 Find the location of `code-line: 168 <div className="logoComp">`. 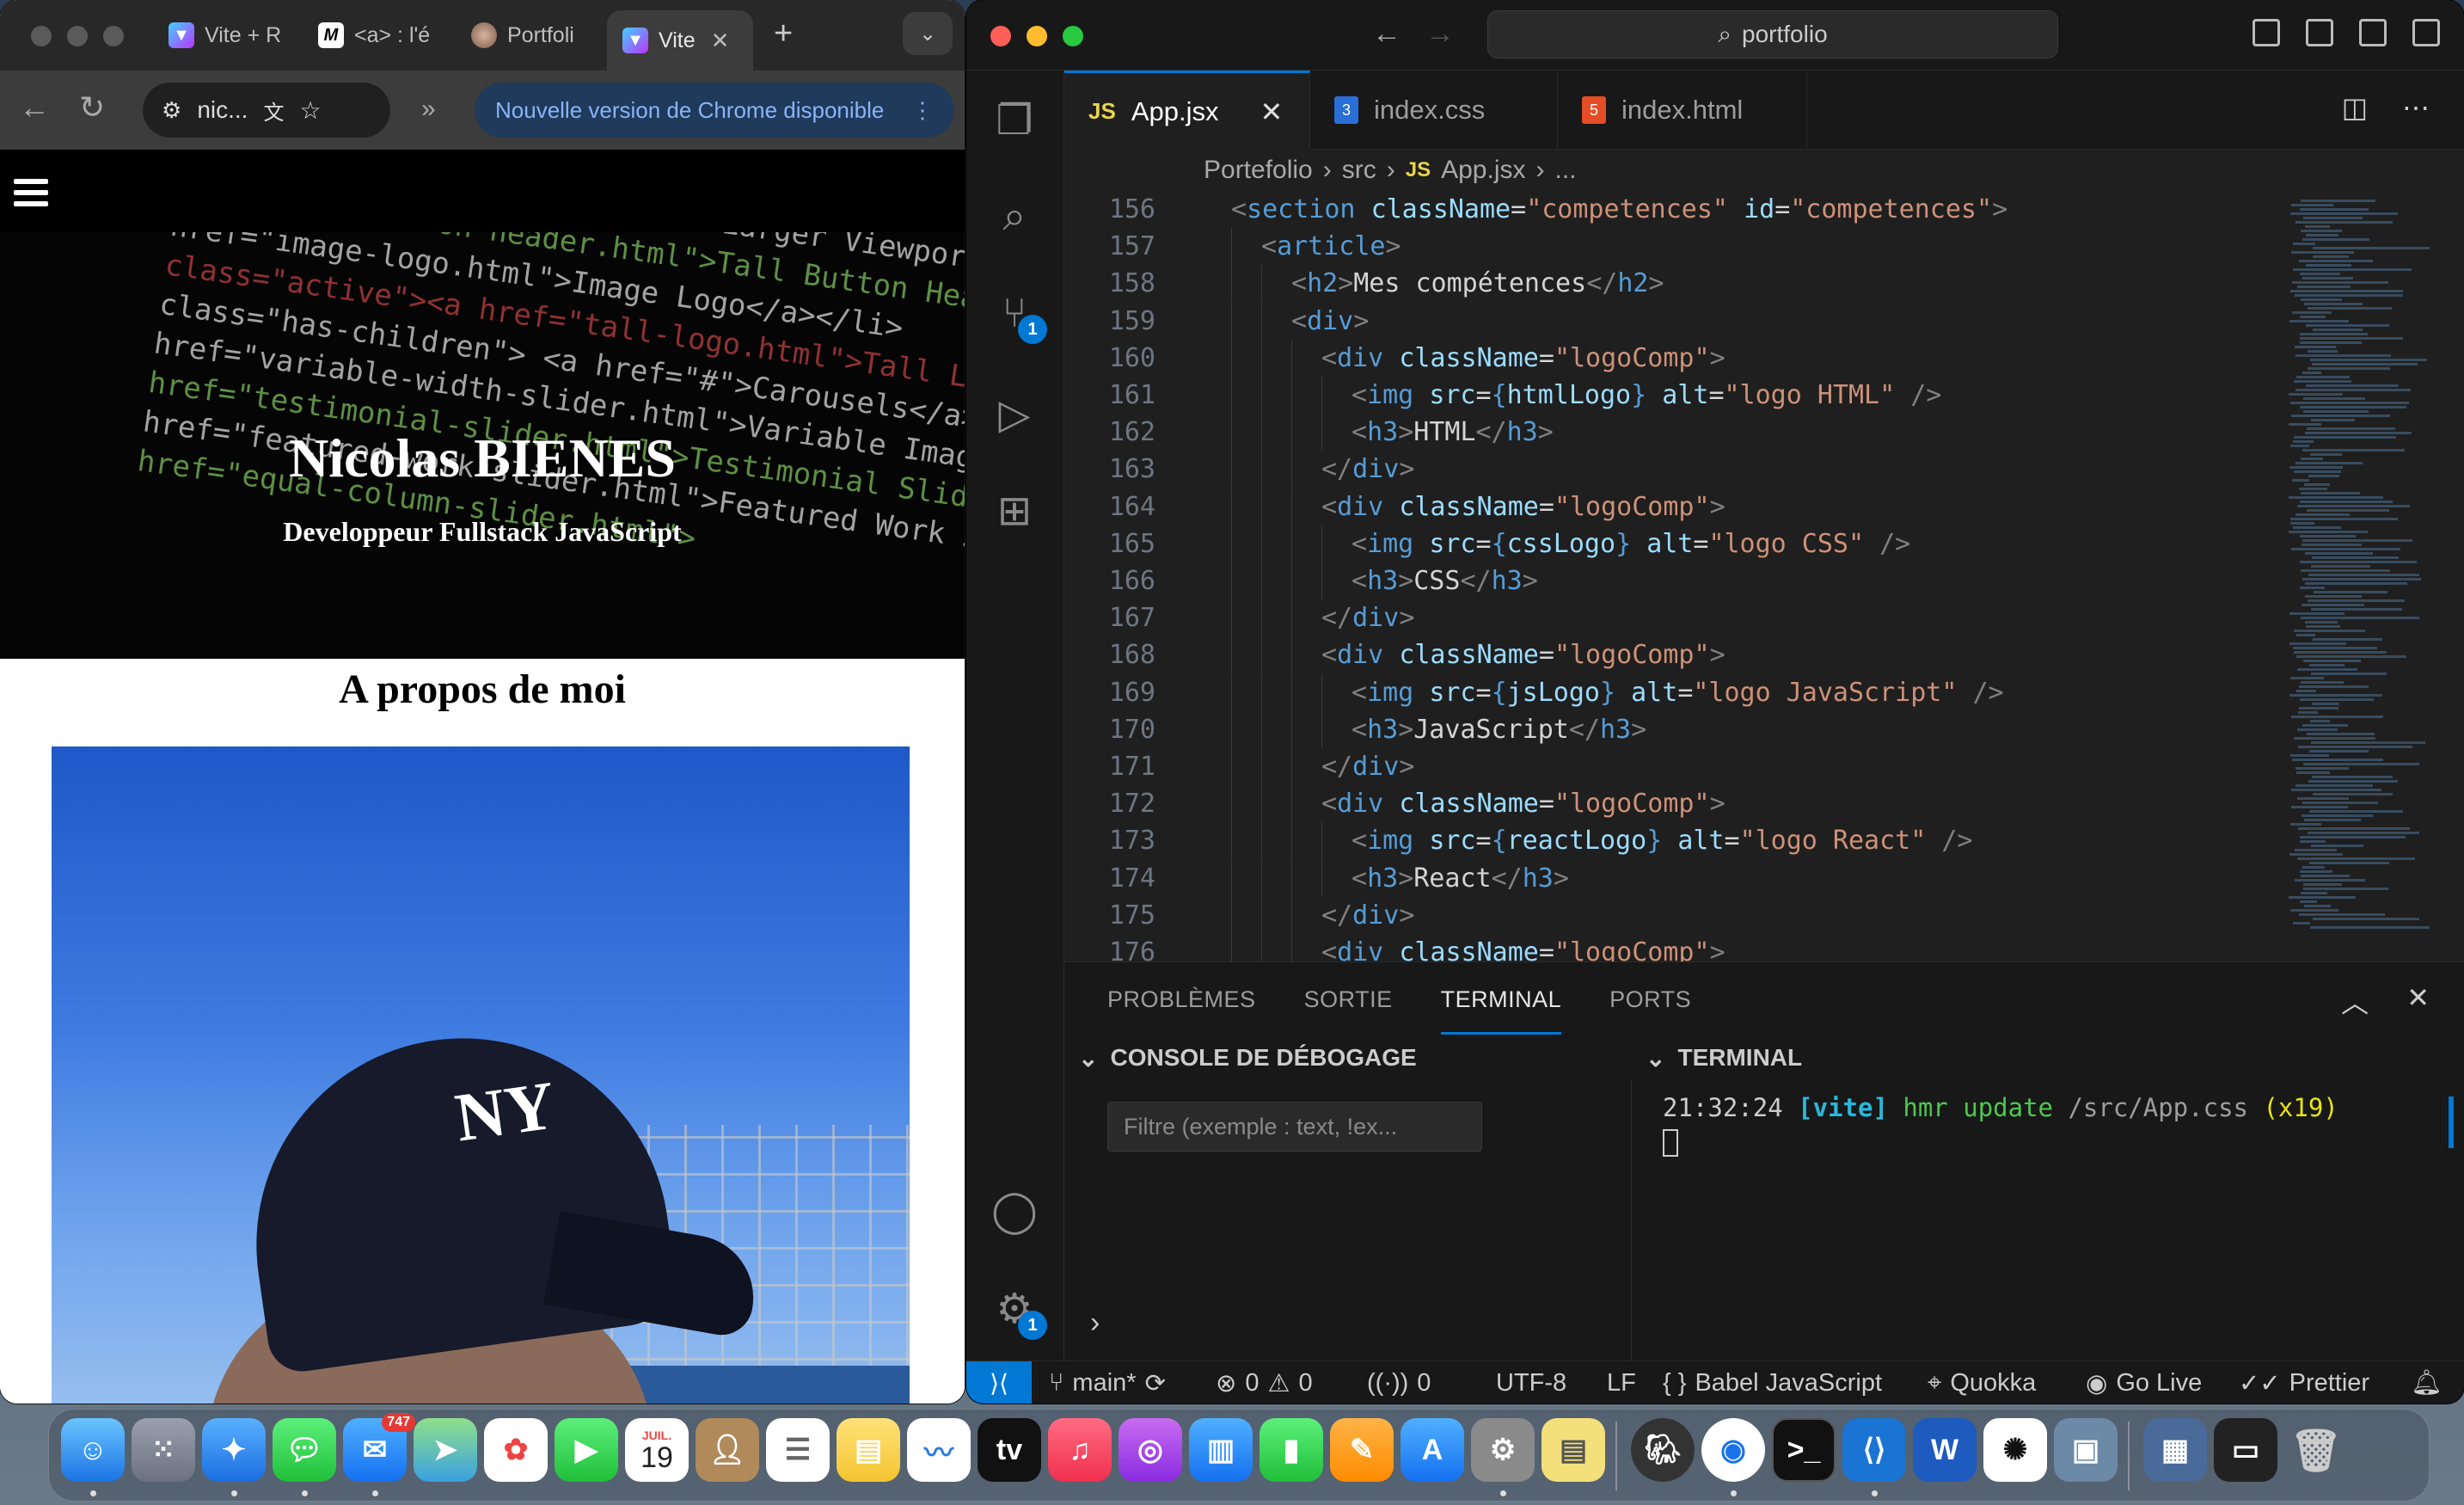

code-line: 168 <div className="logoComp"> is located at coordinates (1722, 655).